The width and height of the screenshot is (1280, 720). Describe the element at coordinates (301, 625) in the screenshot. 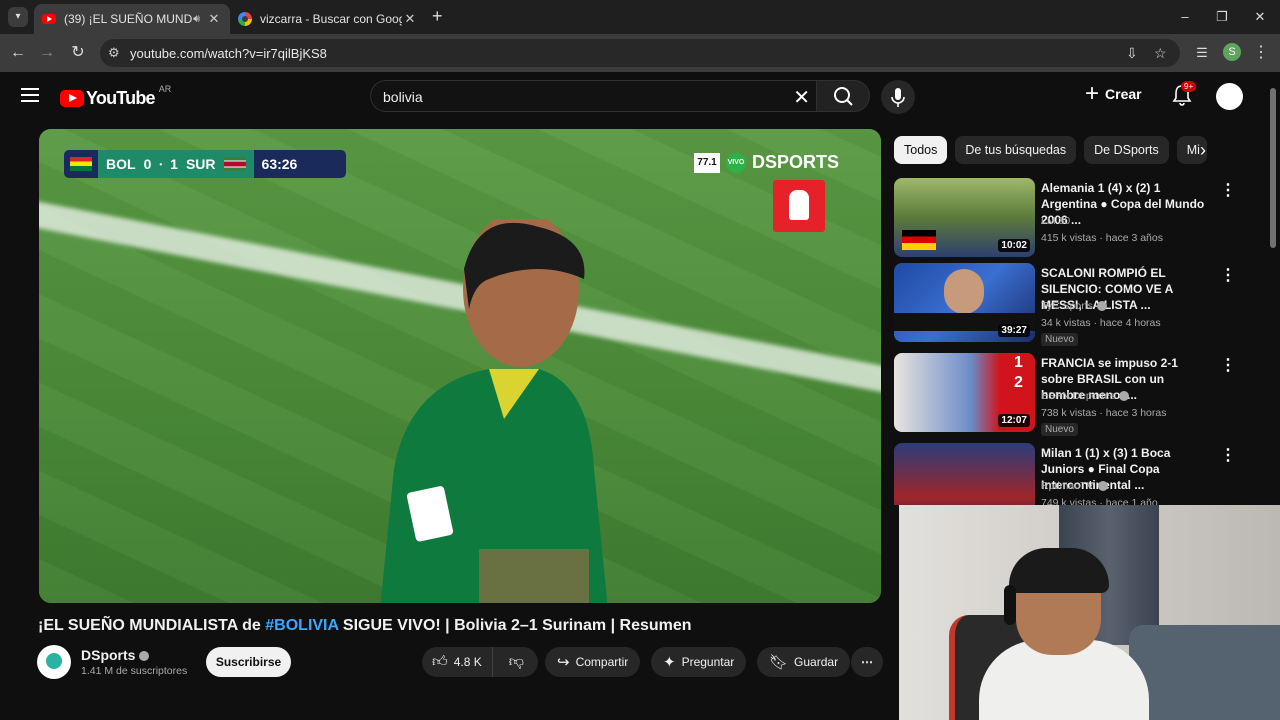

I see `hashtag-link: #BOLIVIA` at that location.